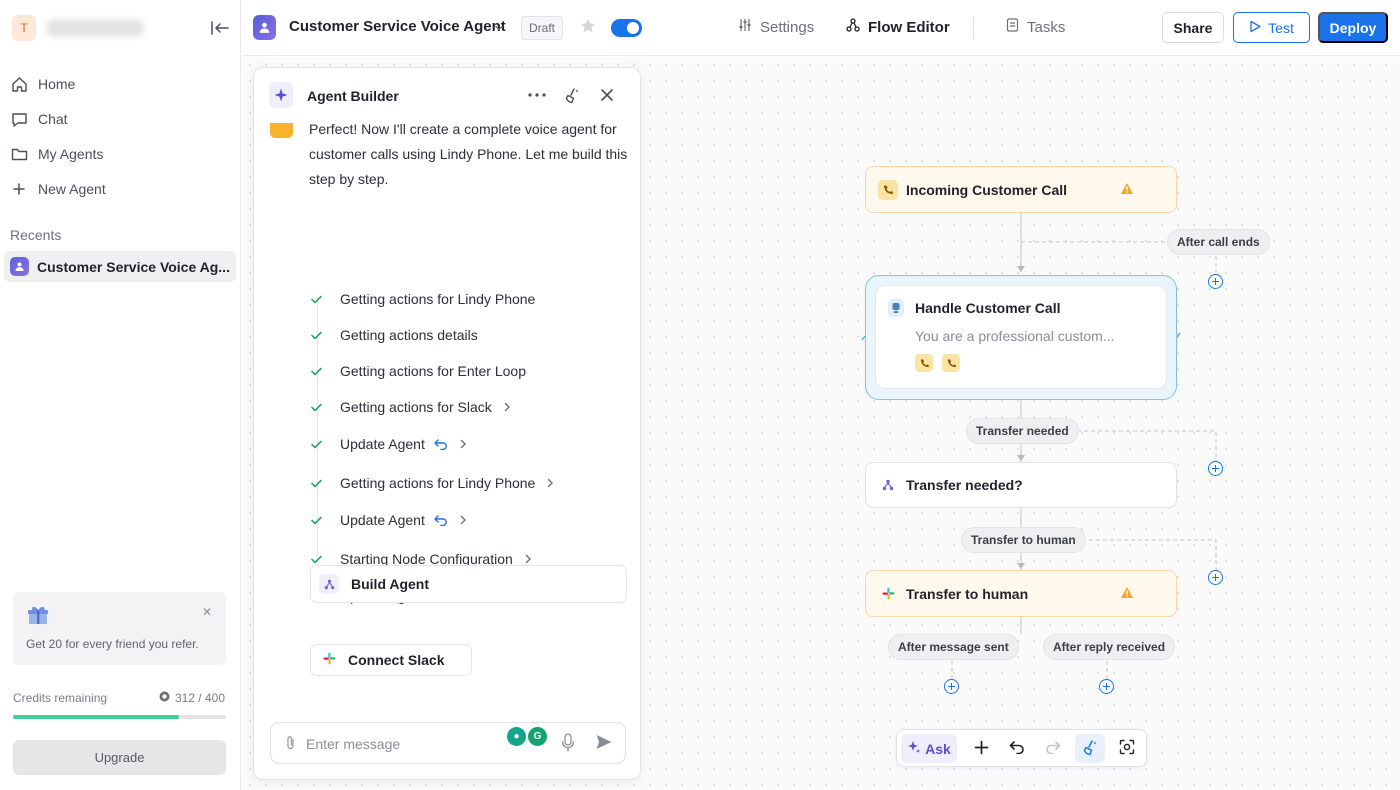 This screenshot has width=1400, height=790. Describe the element at coordinates (290, 744) in the screenshot. I see `paperclip-icon` at that location.